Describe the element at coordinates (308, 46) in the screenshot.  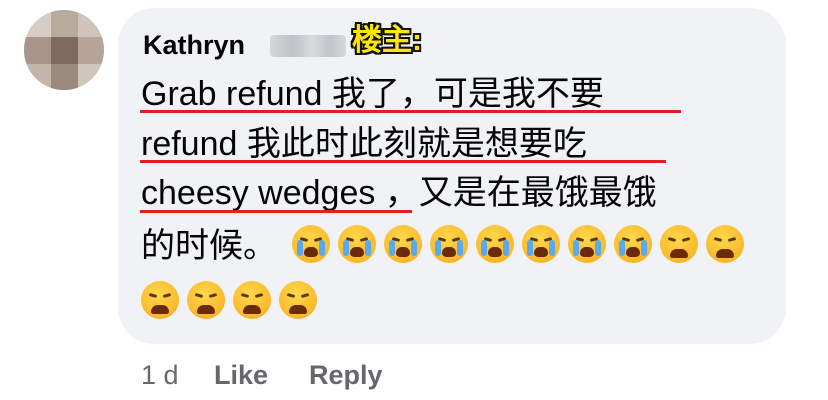
I see `redacted-surname` at that location.